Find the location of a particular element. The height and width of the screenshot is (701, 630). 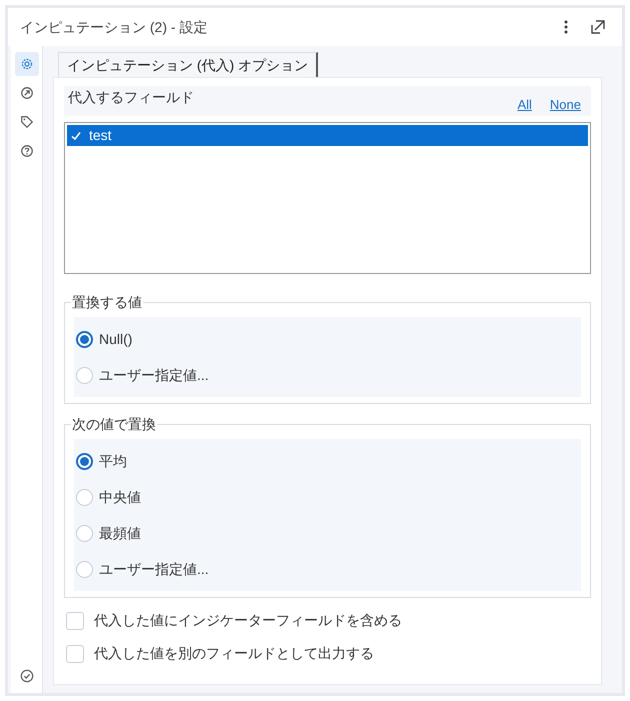

radio-option: 中央値 is located at coordinates (327, 497).